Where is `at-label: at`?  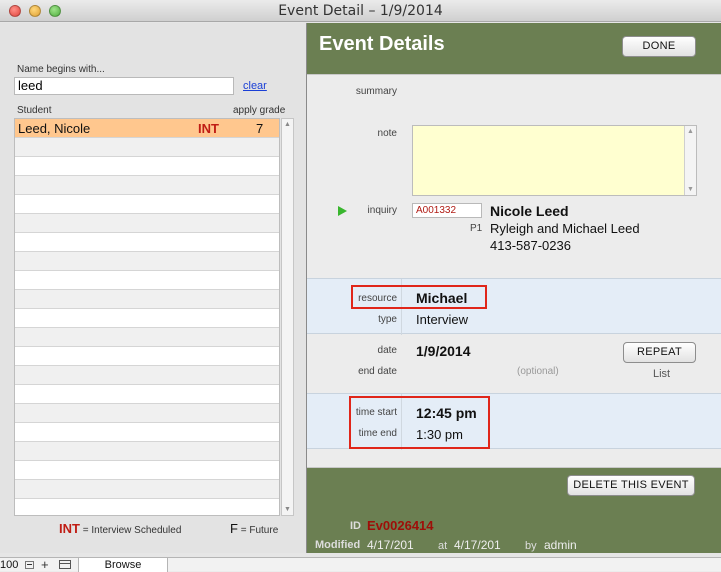
at-label: at is located at coordinates (443, 546).